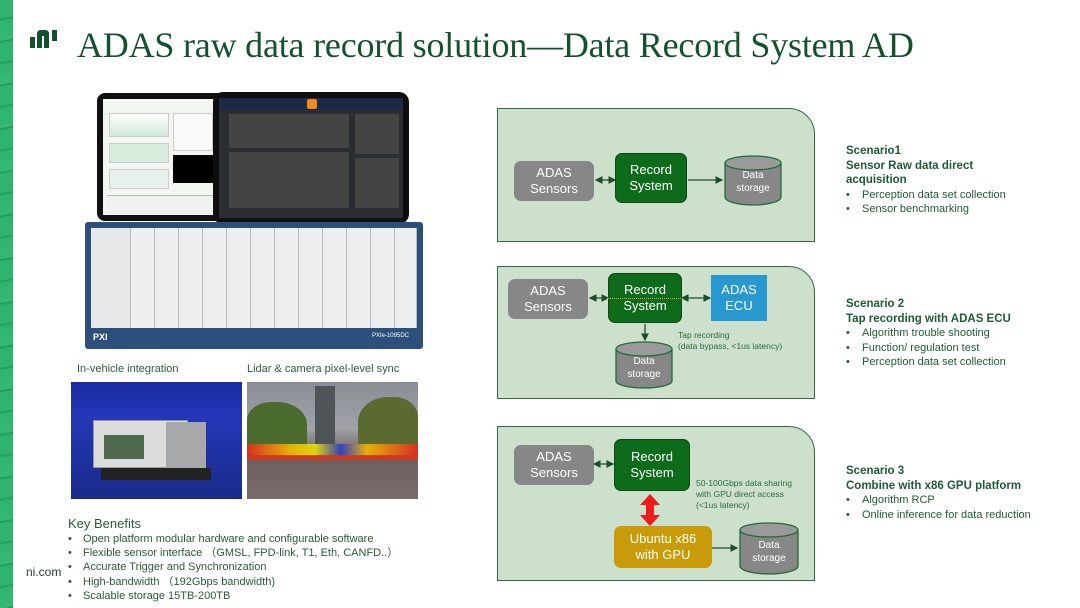 This screenshot has width=1080, height=608. I want to click on benefit-item: High-bandwidth （192Gbps bandwidth), so click(233, 582).